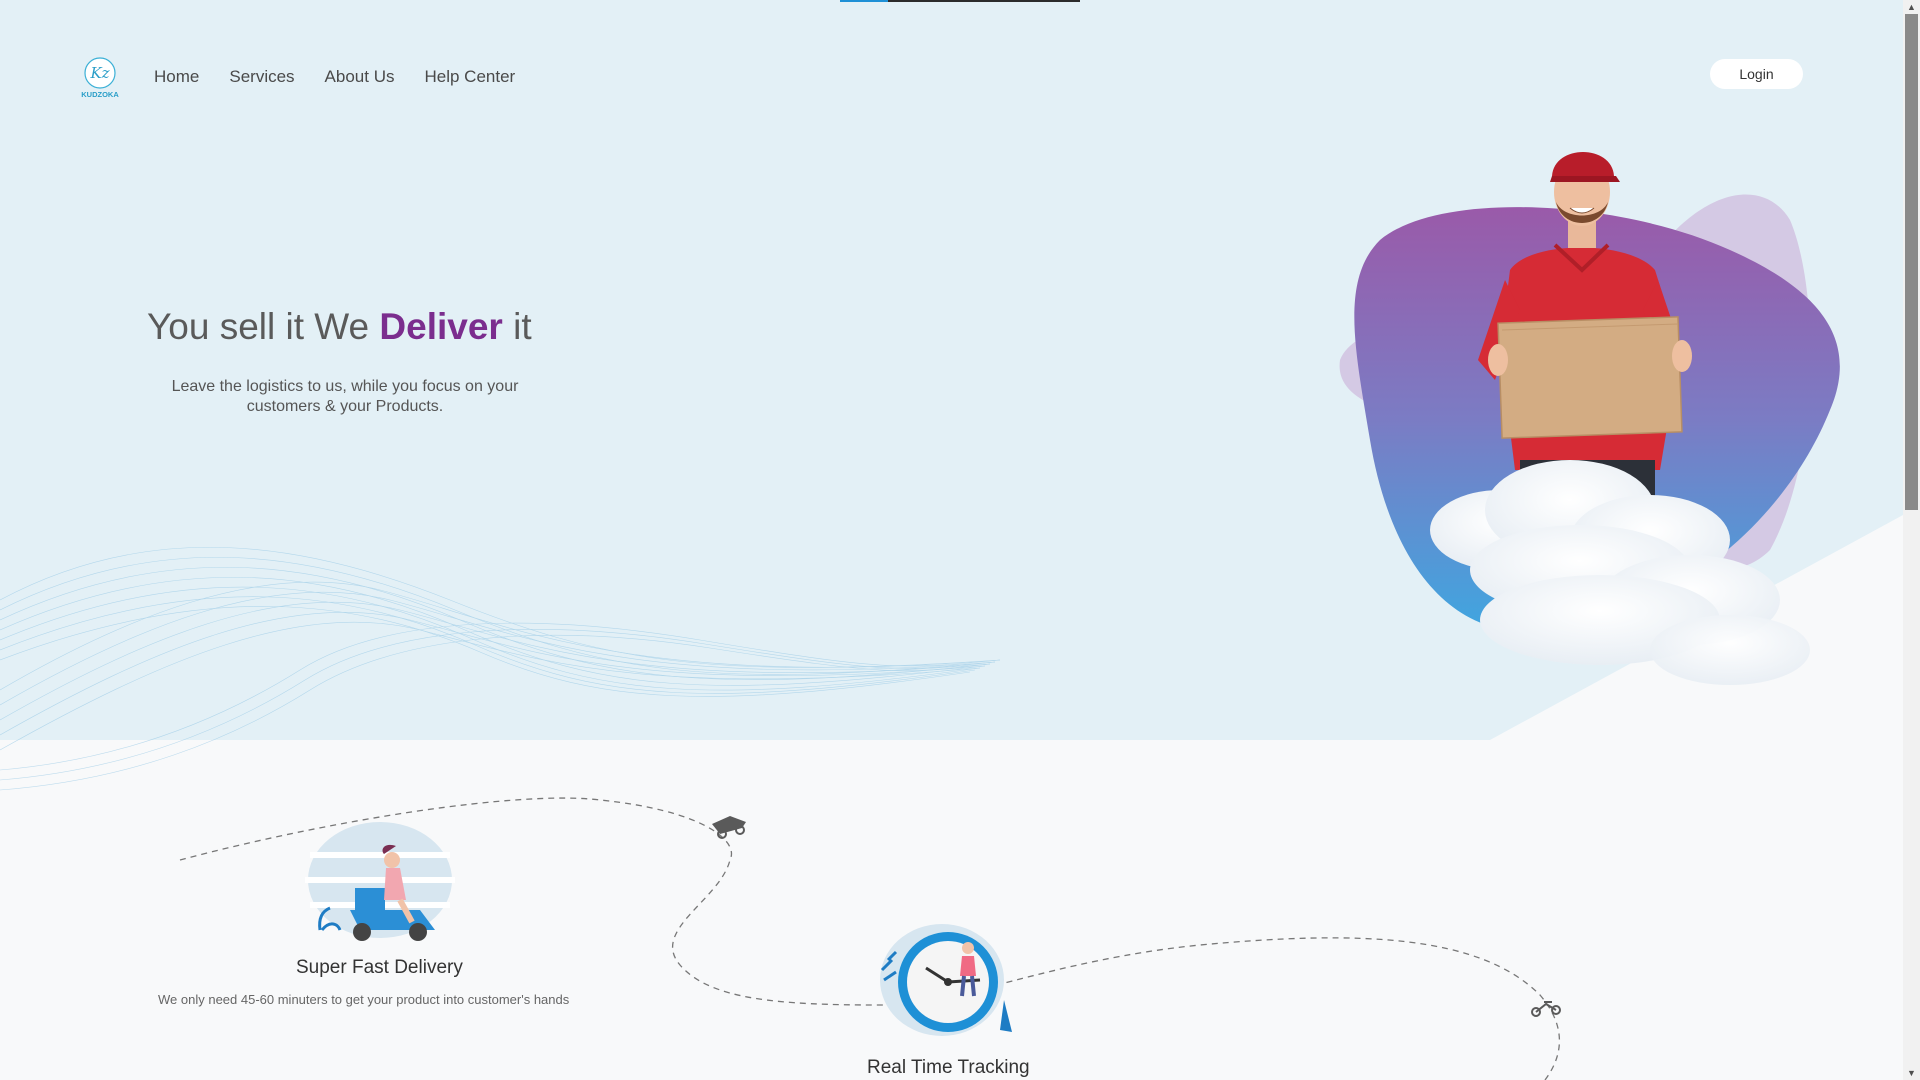  What do you see at coordinates (261, 77) in the screenshot?
I see `nav-item-services: Services` at bounding box center [261, 77].